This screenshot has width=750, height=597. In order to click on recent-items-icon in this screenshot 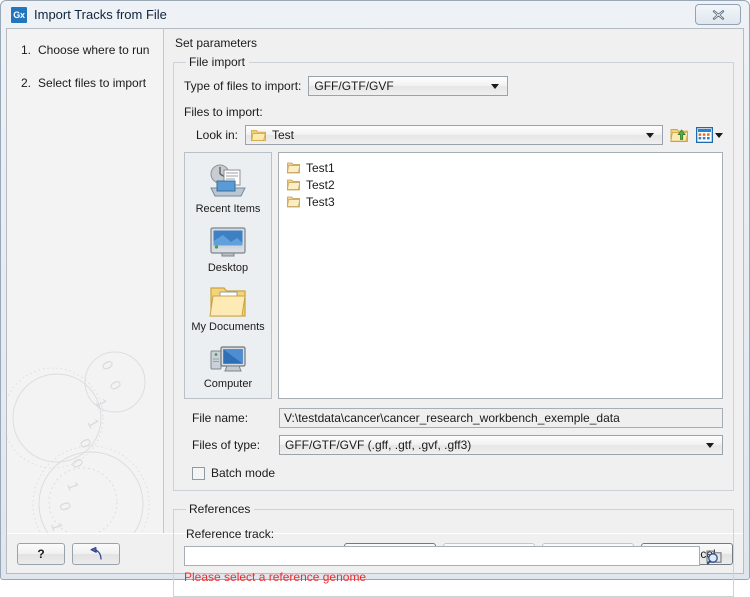, I will do `click(228, 180)`.